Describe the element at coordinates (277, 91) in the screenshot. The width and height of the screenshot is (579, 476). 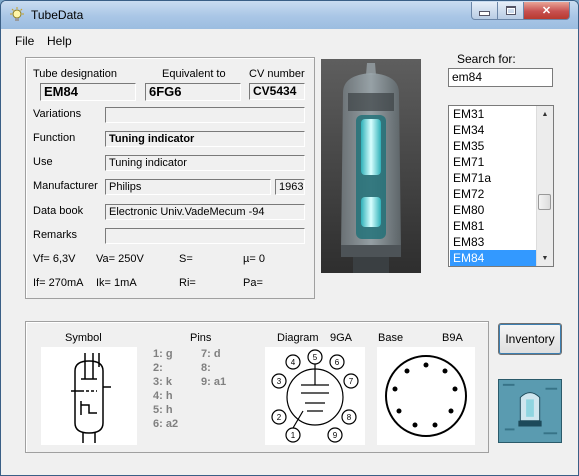
I see `cv-field: CV5434` at that location.